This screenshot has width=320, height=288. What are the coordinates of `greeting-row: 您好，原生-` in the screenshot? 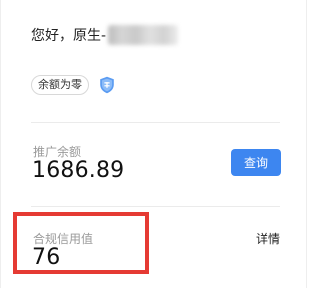 It's located at (105, 35).